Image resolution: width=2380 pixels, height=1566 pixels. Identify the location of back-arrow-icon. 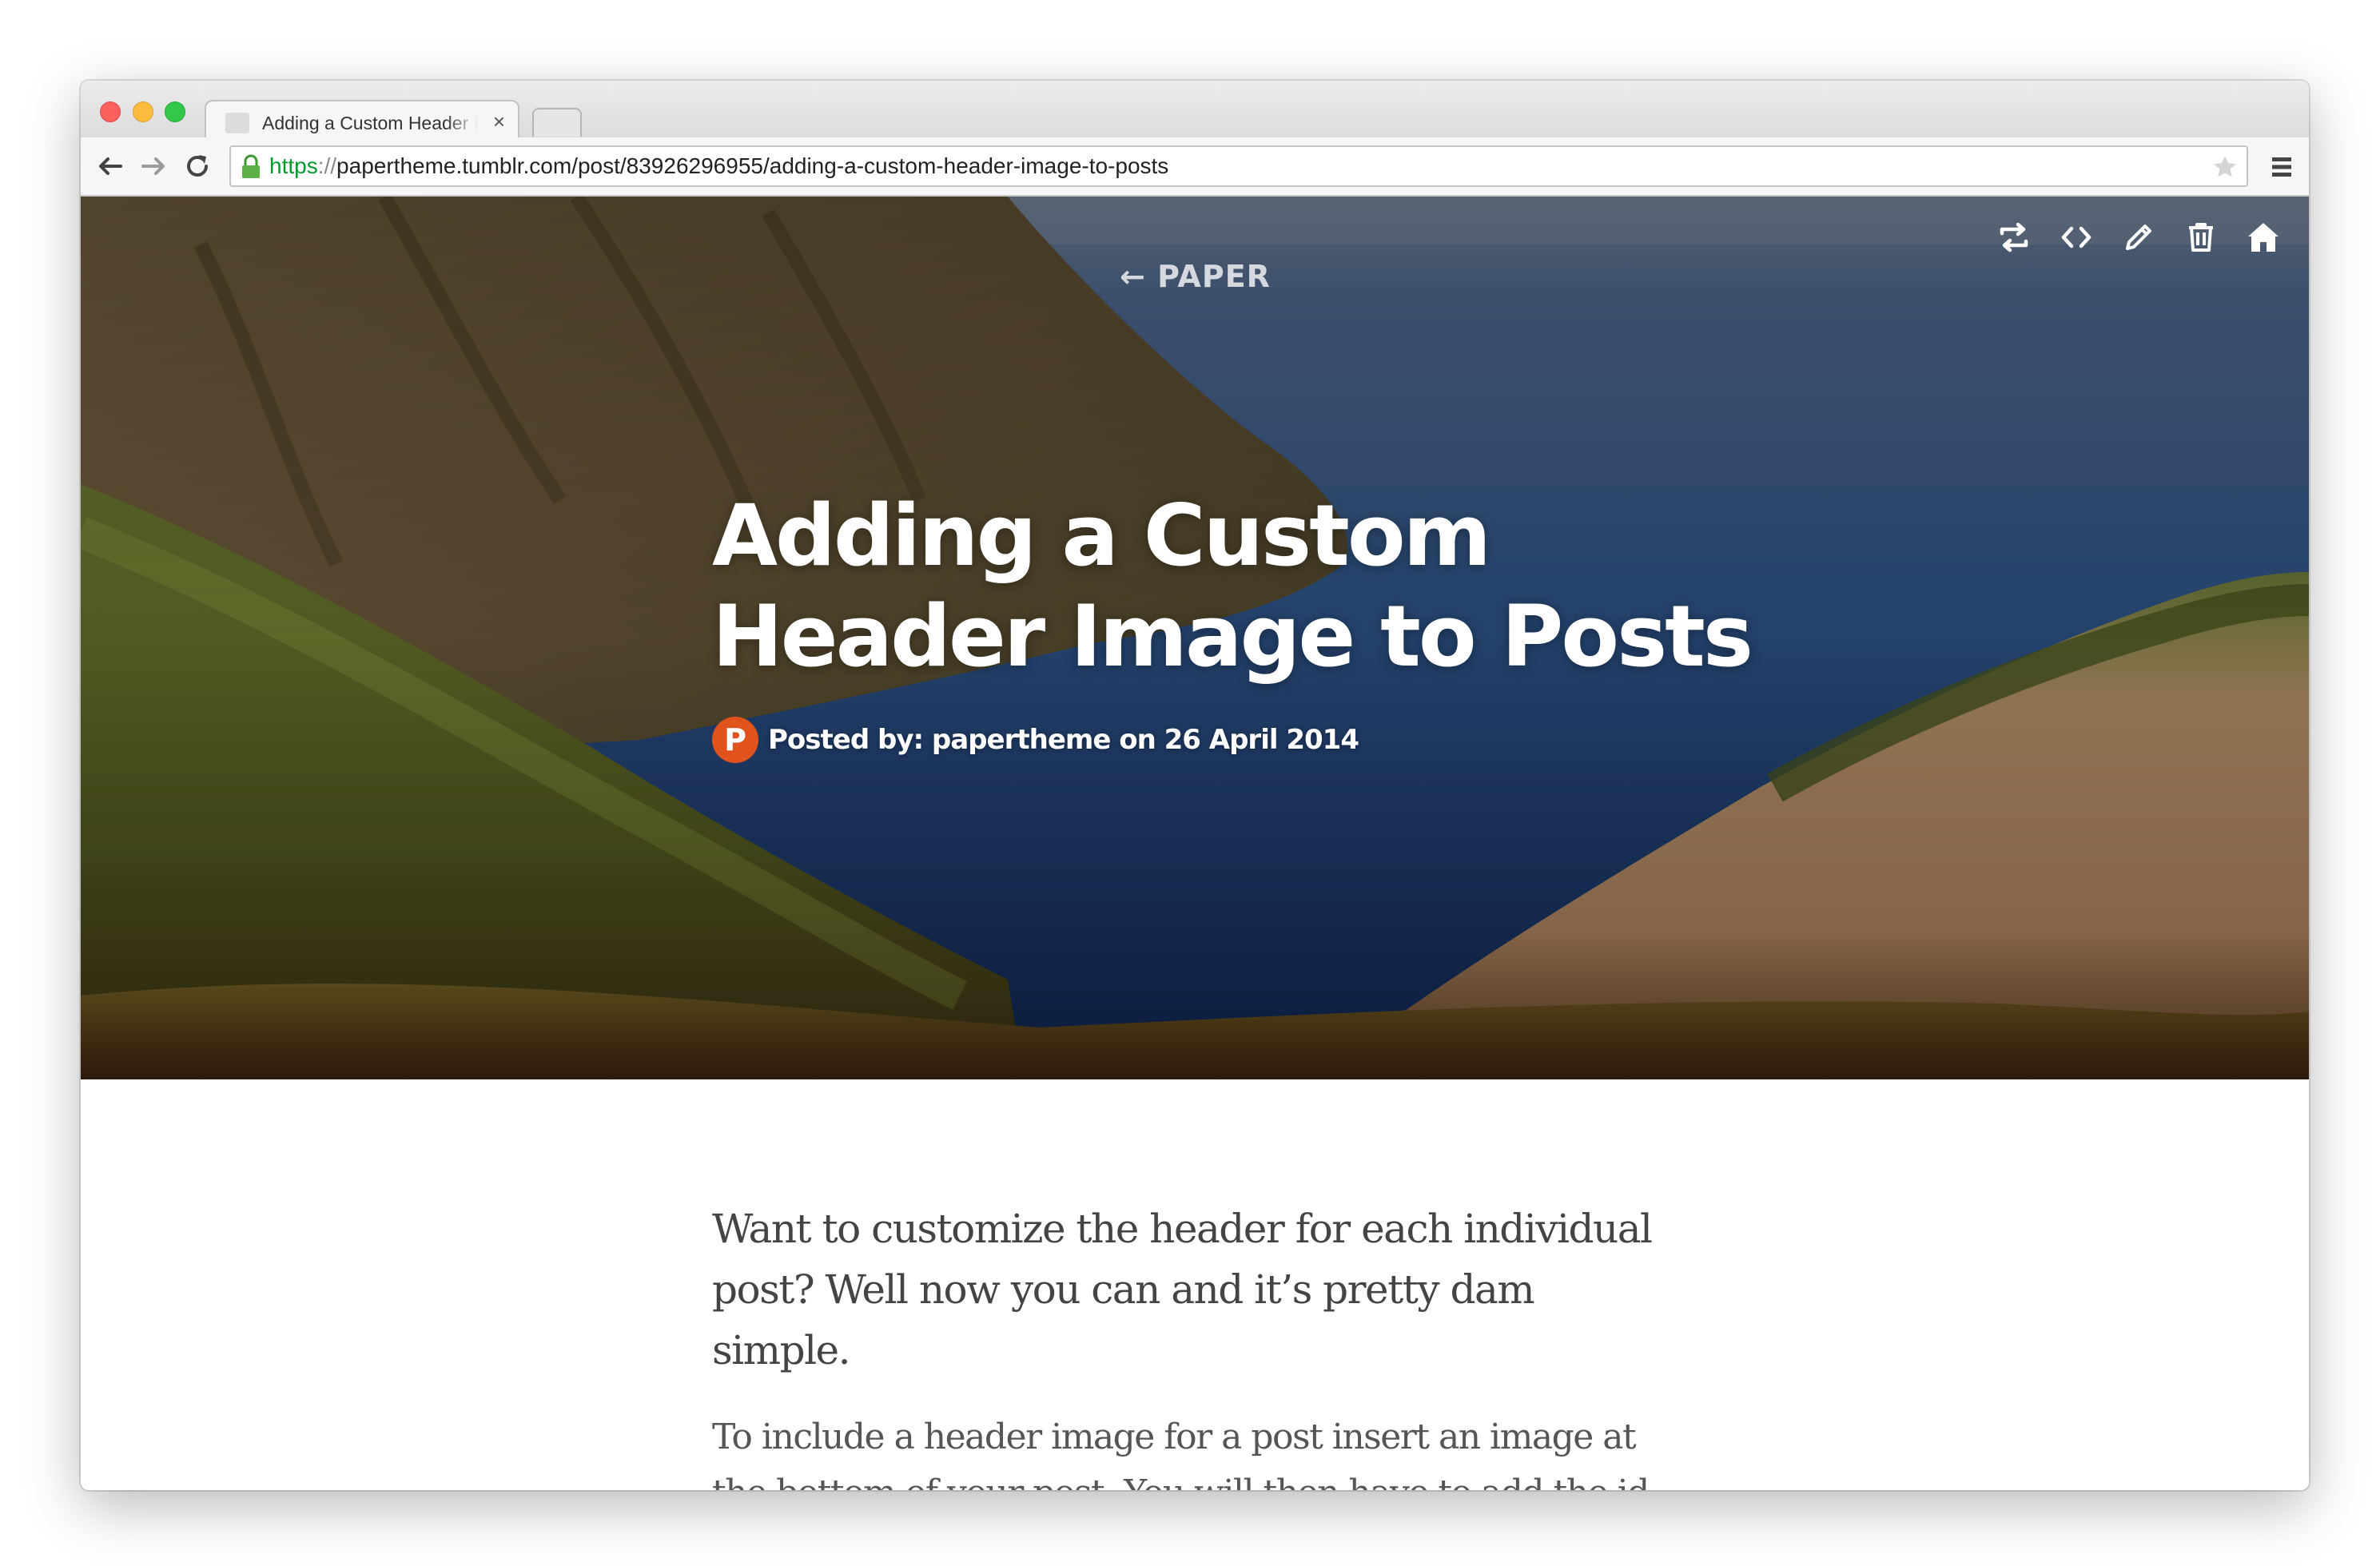
(110, 166).